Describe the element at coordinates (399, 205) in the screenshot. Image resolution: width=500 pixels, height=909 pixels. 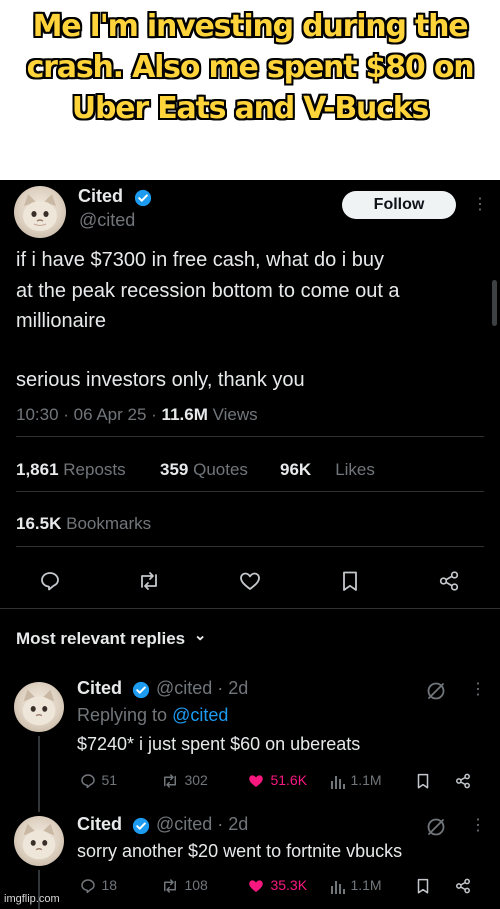
I see `follow-button: Follow` at that location.